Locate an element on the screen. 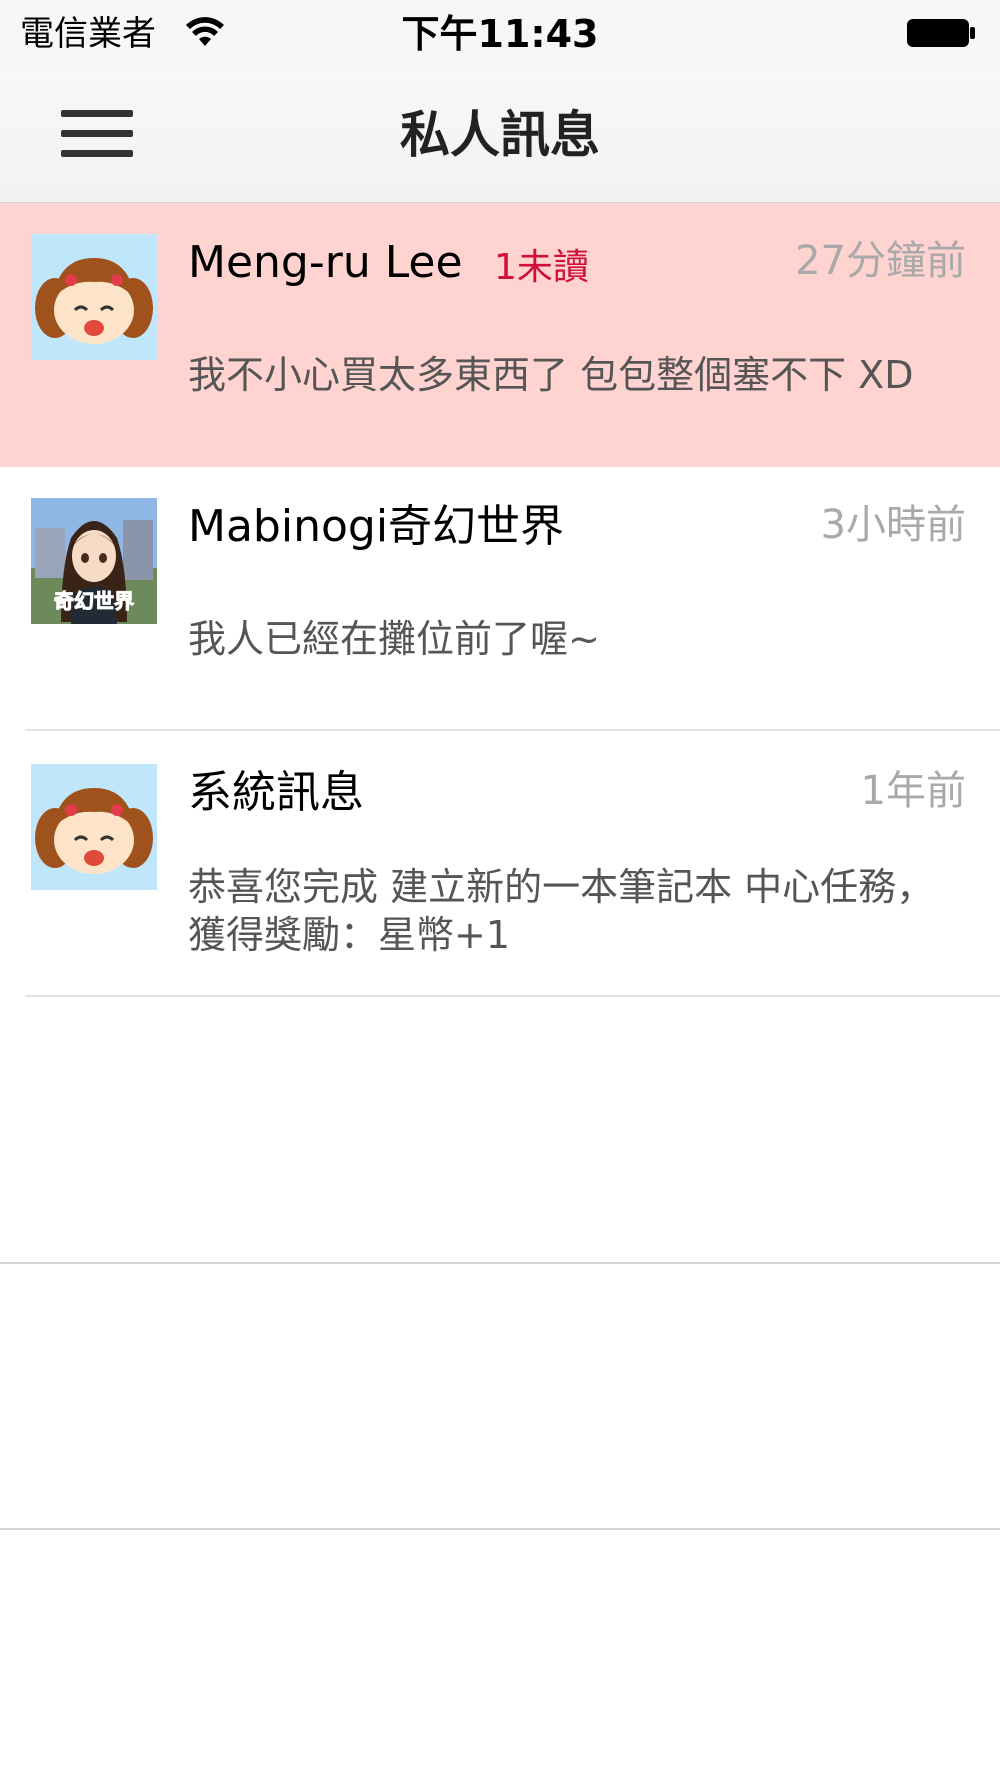 The image size is (1000, 1778). unread-badge: 1未讀 is located at coordinates (541, 267).